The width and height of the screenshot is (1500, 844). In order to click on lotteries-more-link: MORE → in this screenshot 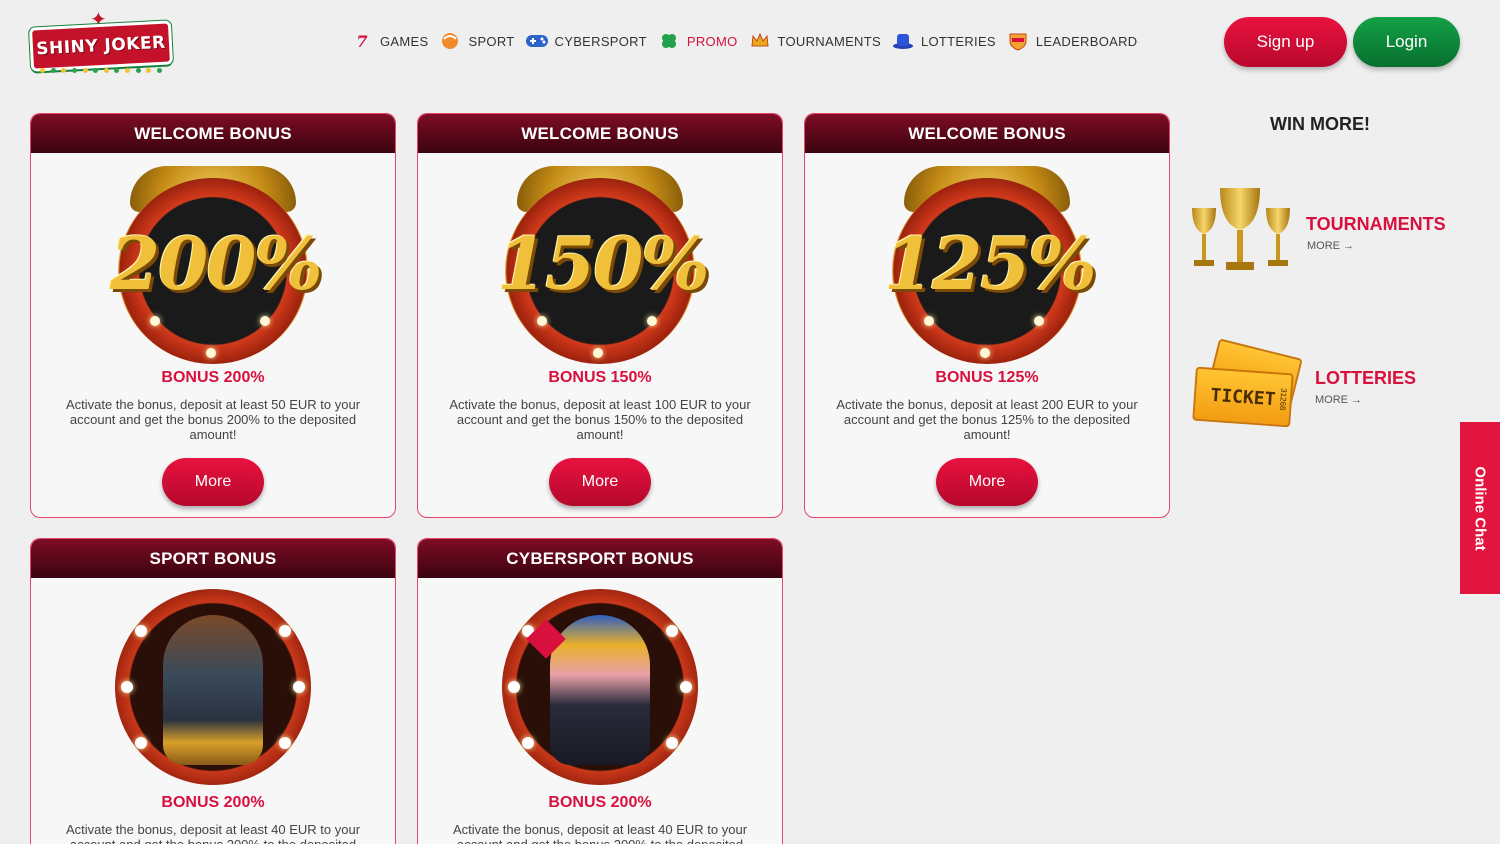, I will do `click(1338, 400)`.